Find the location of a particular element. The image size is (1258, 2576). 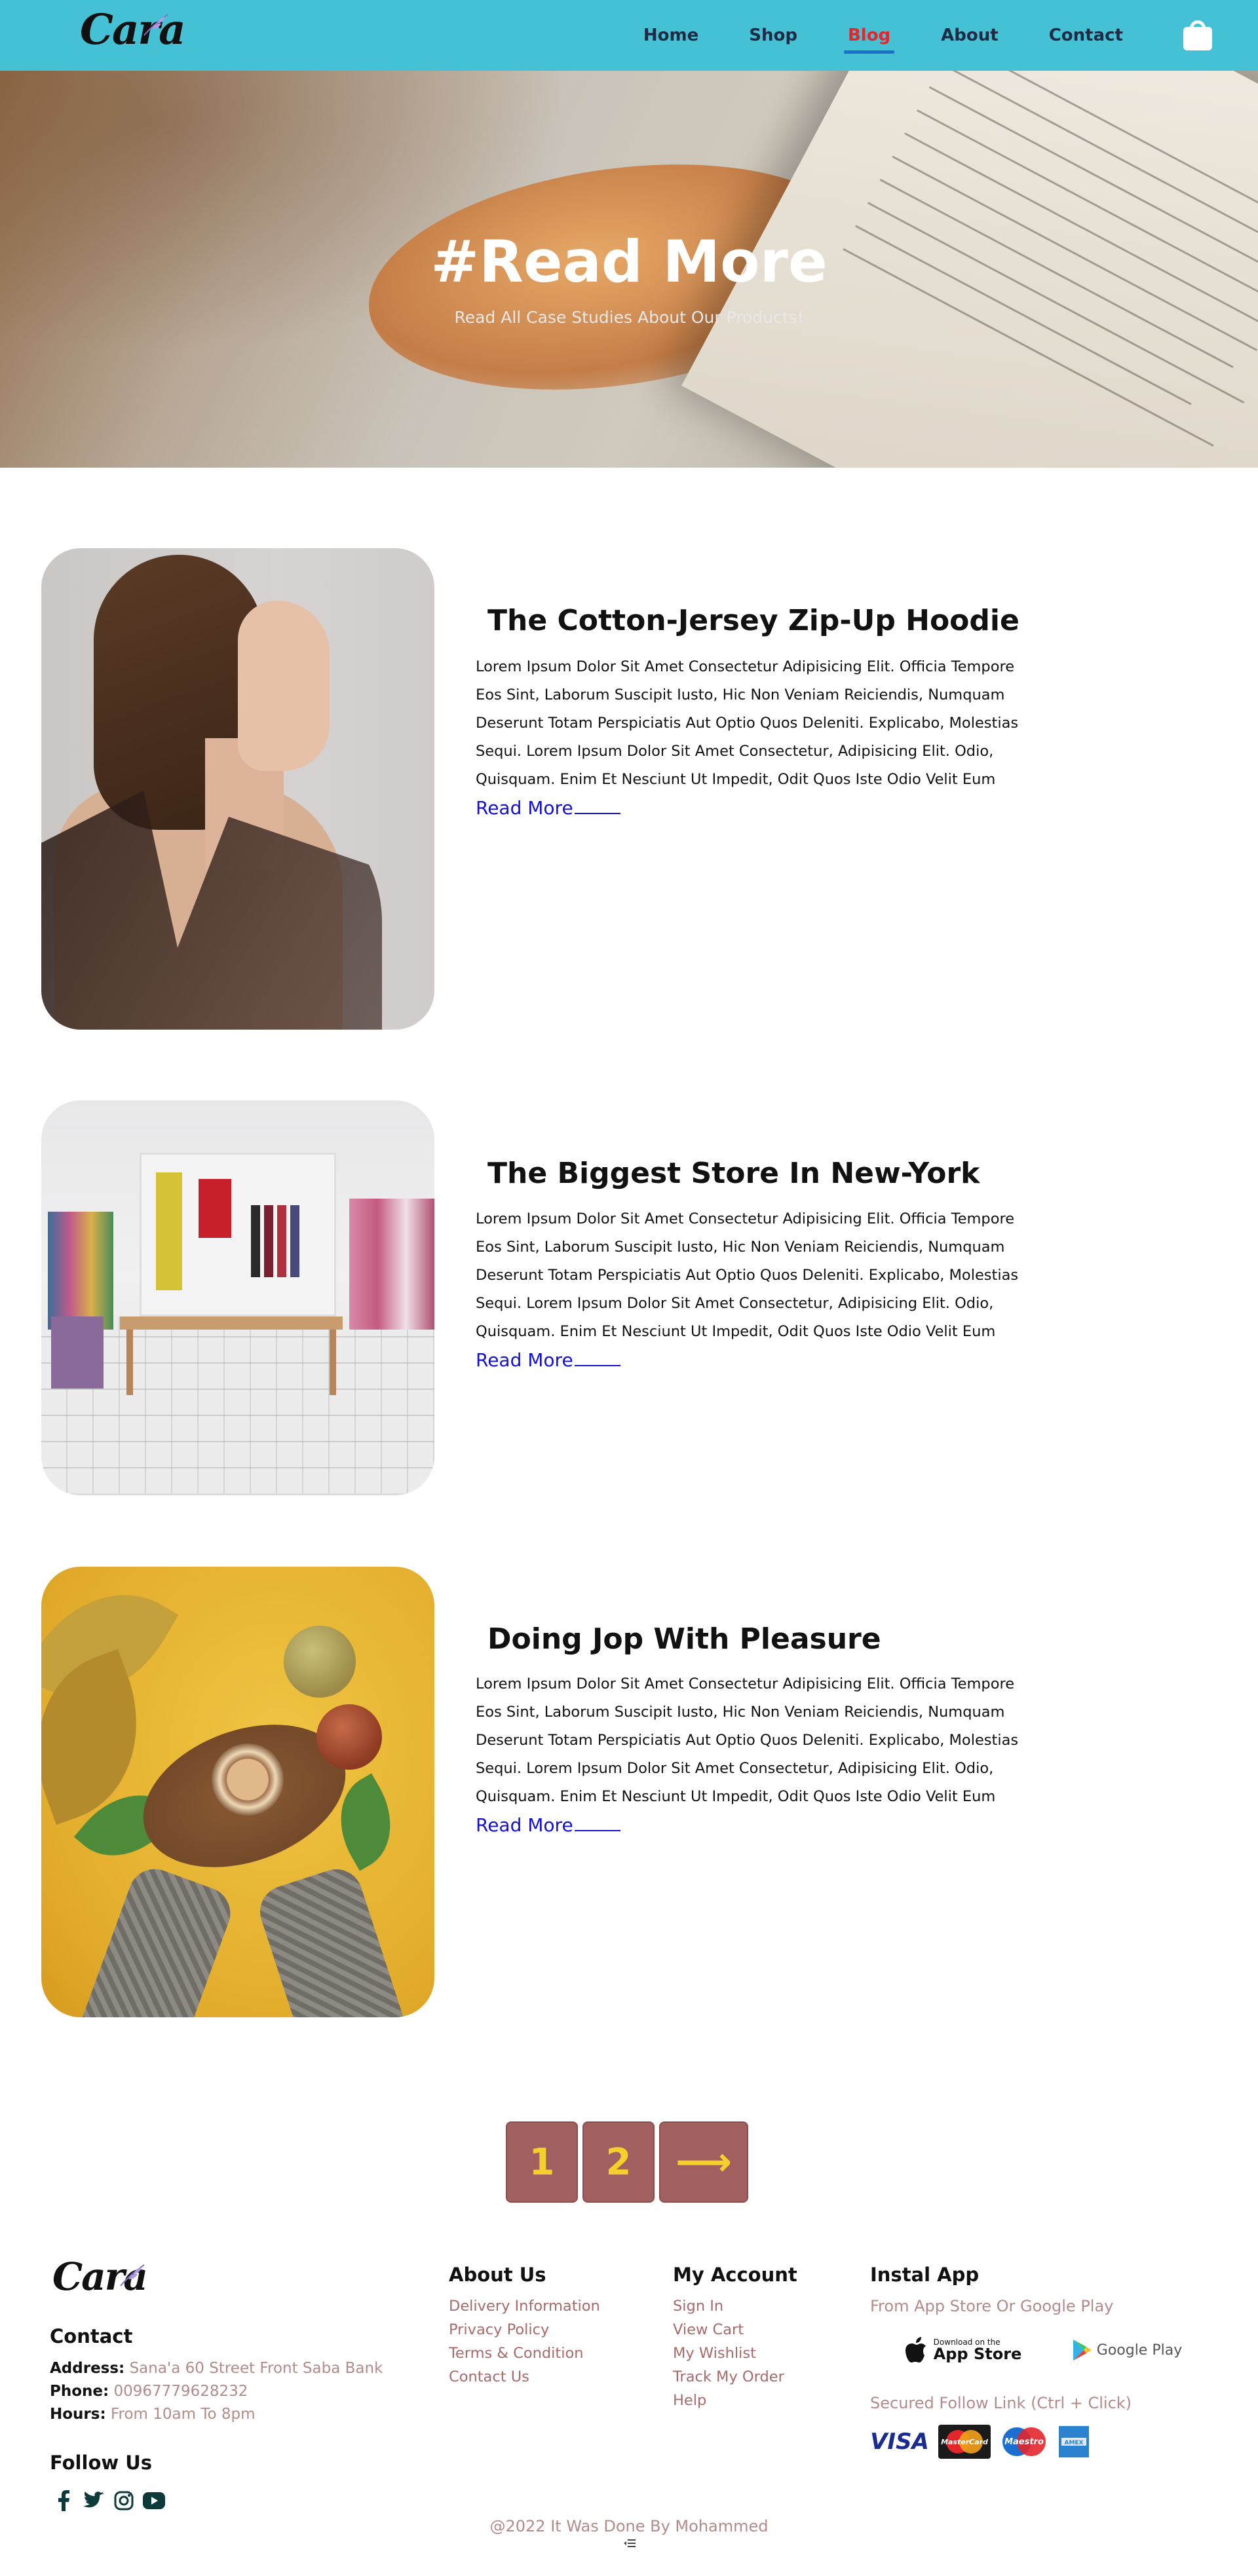

google-play-button: Google Play is located at coordinates (1127, 2350).